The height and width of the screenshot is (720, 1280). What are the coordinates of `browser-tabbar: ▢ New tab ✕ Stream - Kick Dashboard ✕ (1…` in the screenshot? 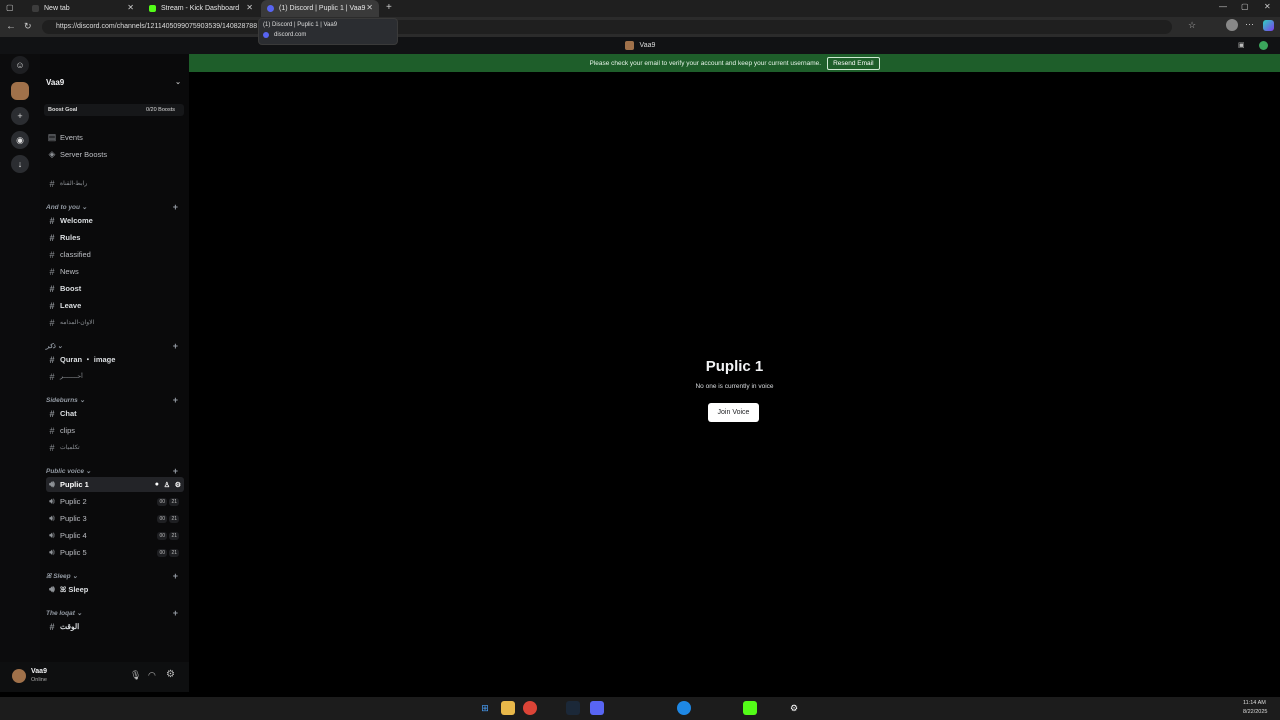 It's located at (640, 8).